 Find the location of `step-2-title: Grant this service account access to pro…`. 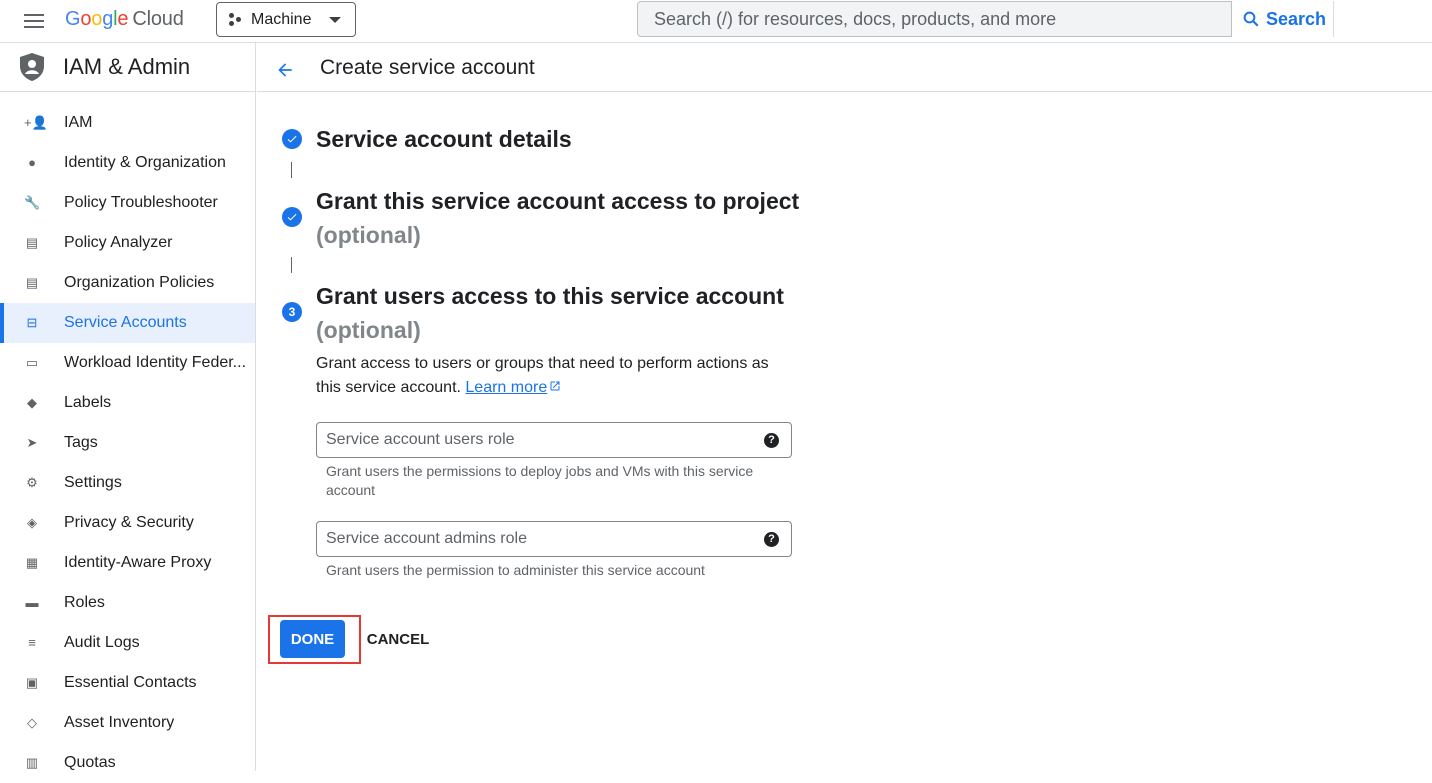

step-2-title: Grant this service account access to pro… is located at coordinates (557, 201).